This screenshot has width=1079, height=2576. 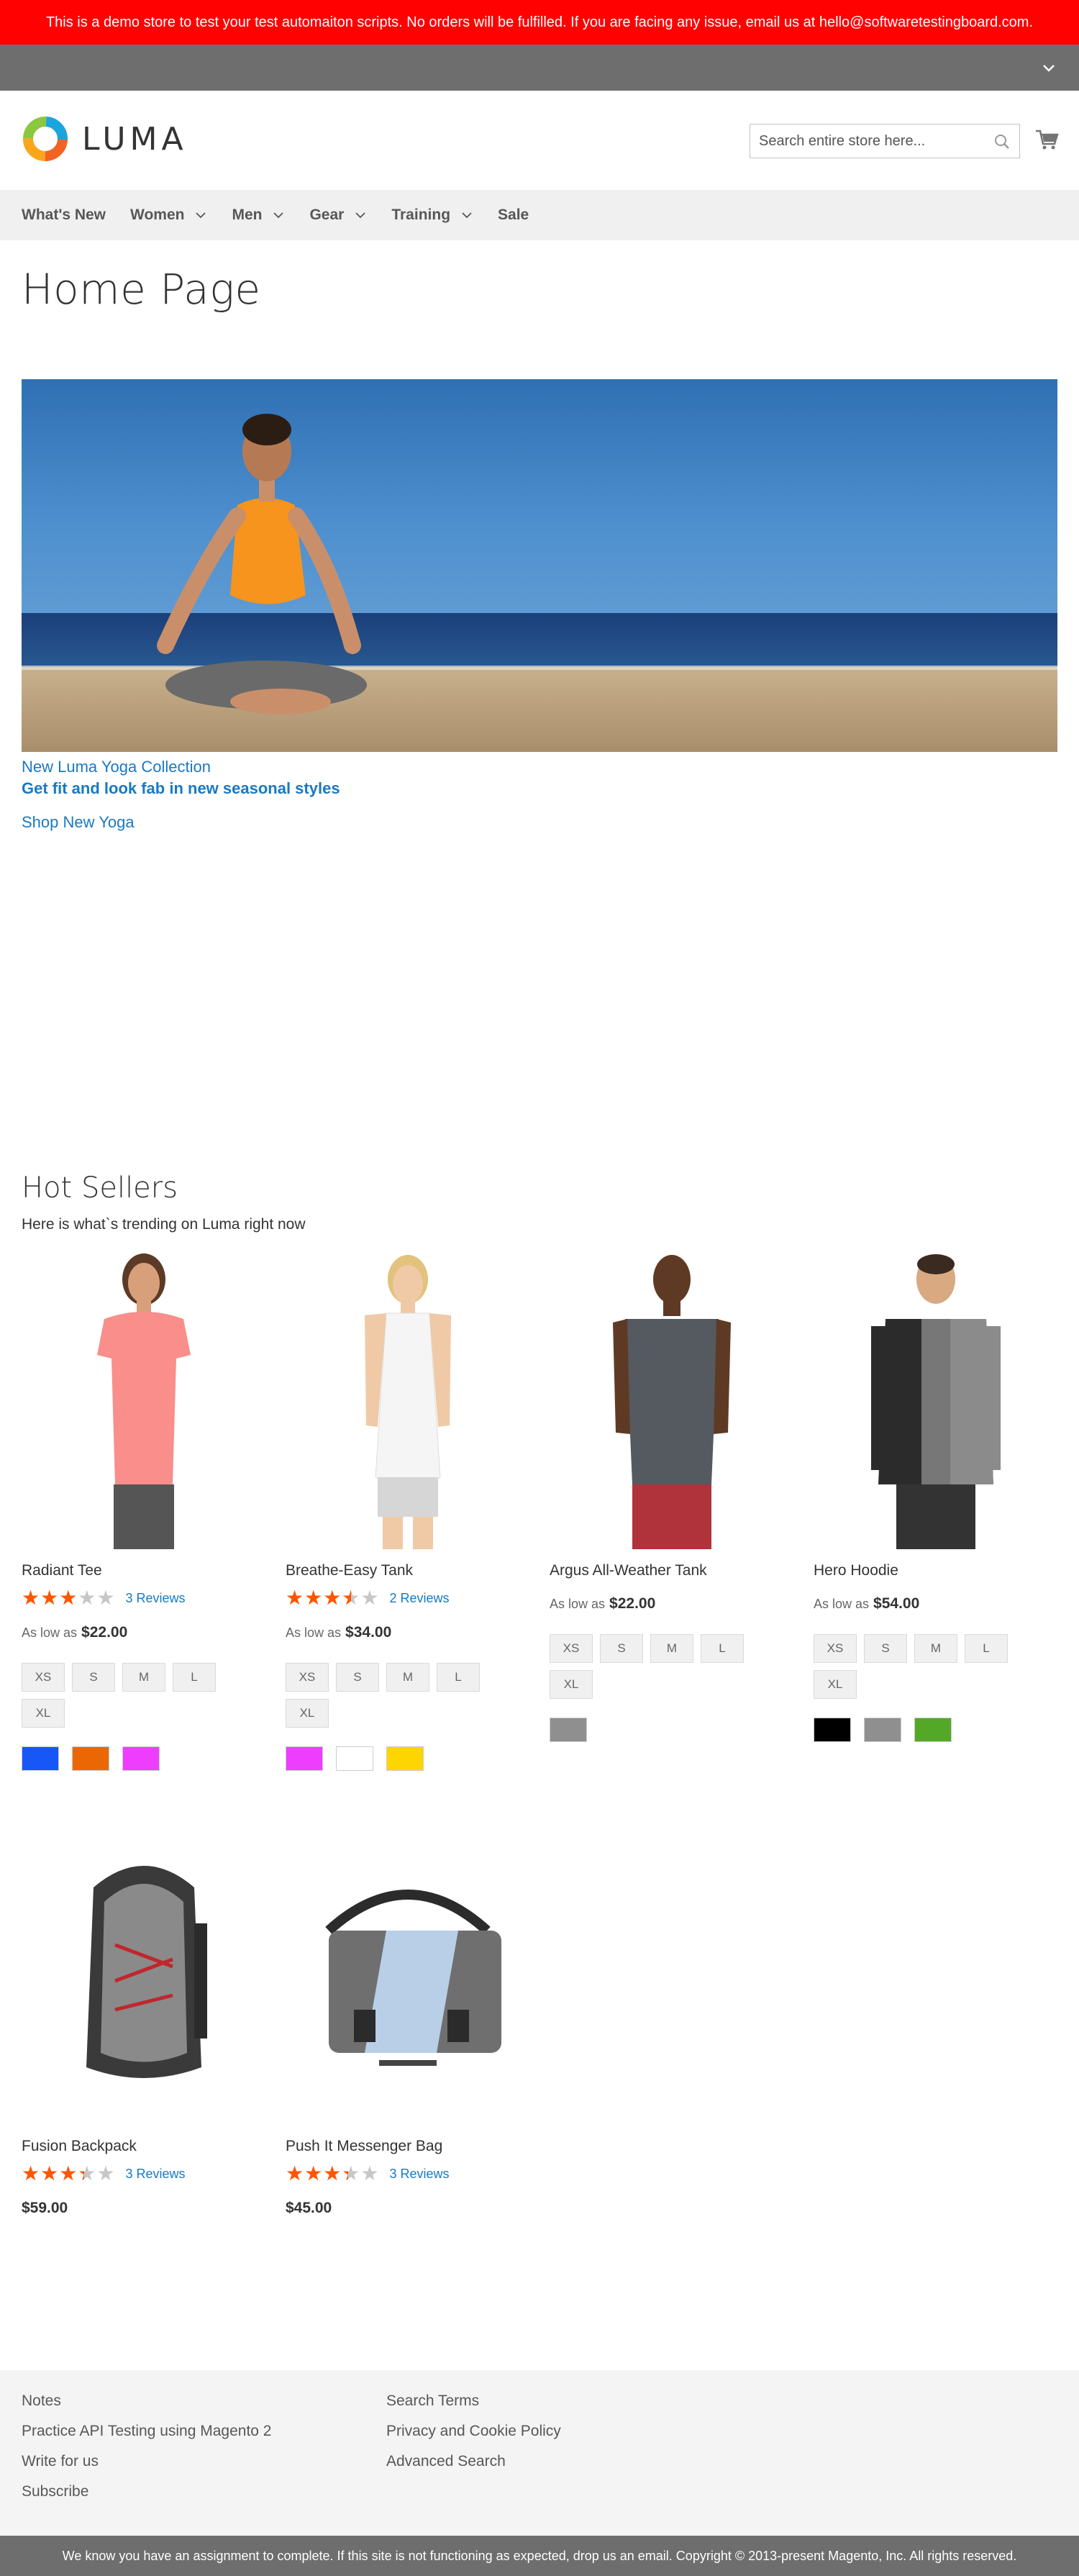 I want to click on footer-link-subscribe: Subscribe, so click(x=147, y=2491).